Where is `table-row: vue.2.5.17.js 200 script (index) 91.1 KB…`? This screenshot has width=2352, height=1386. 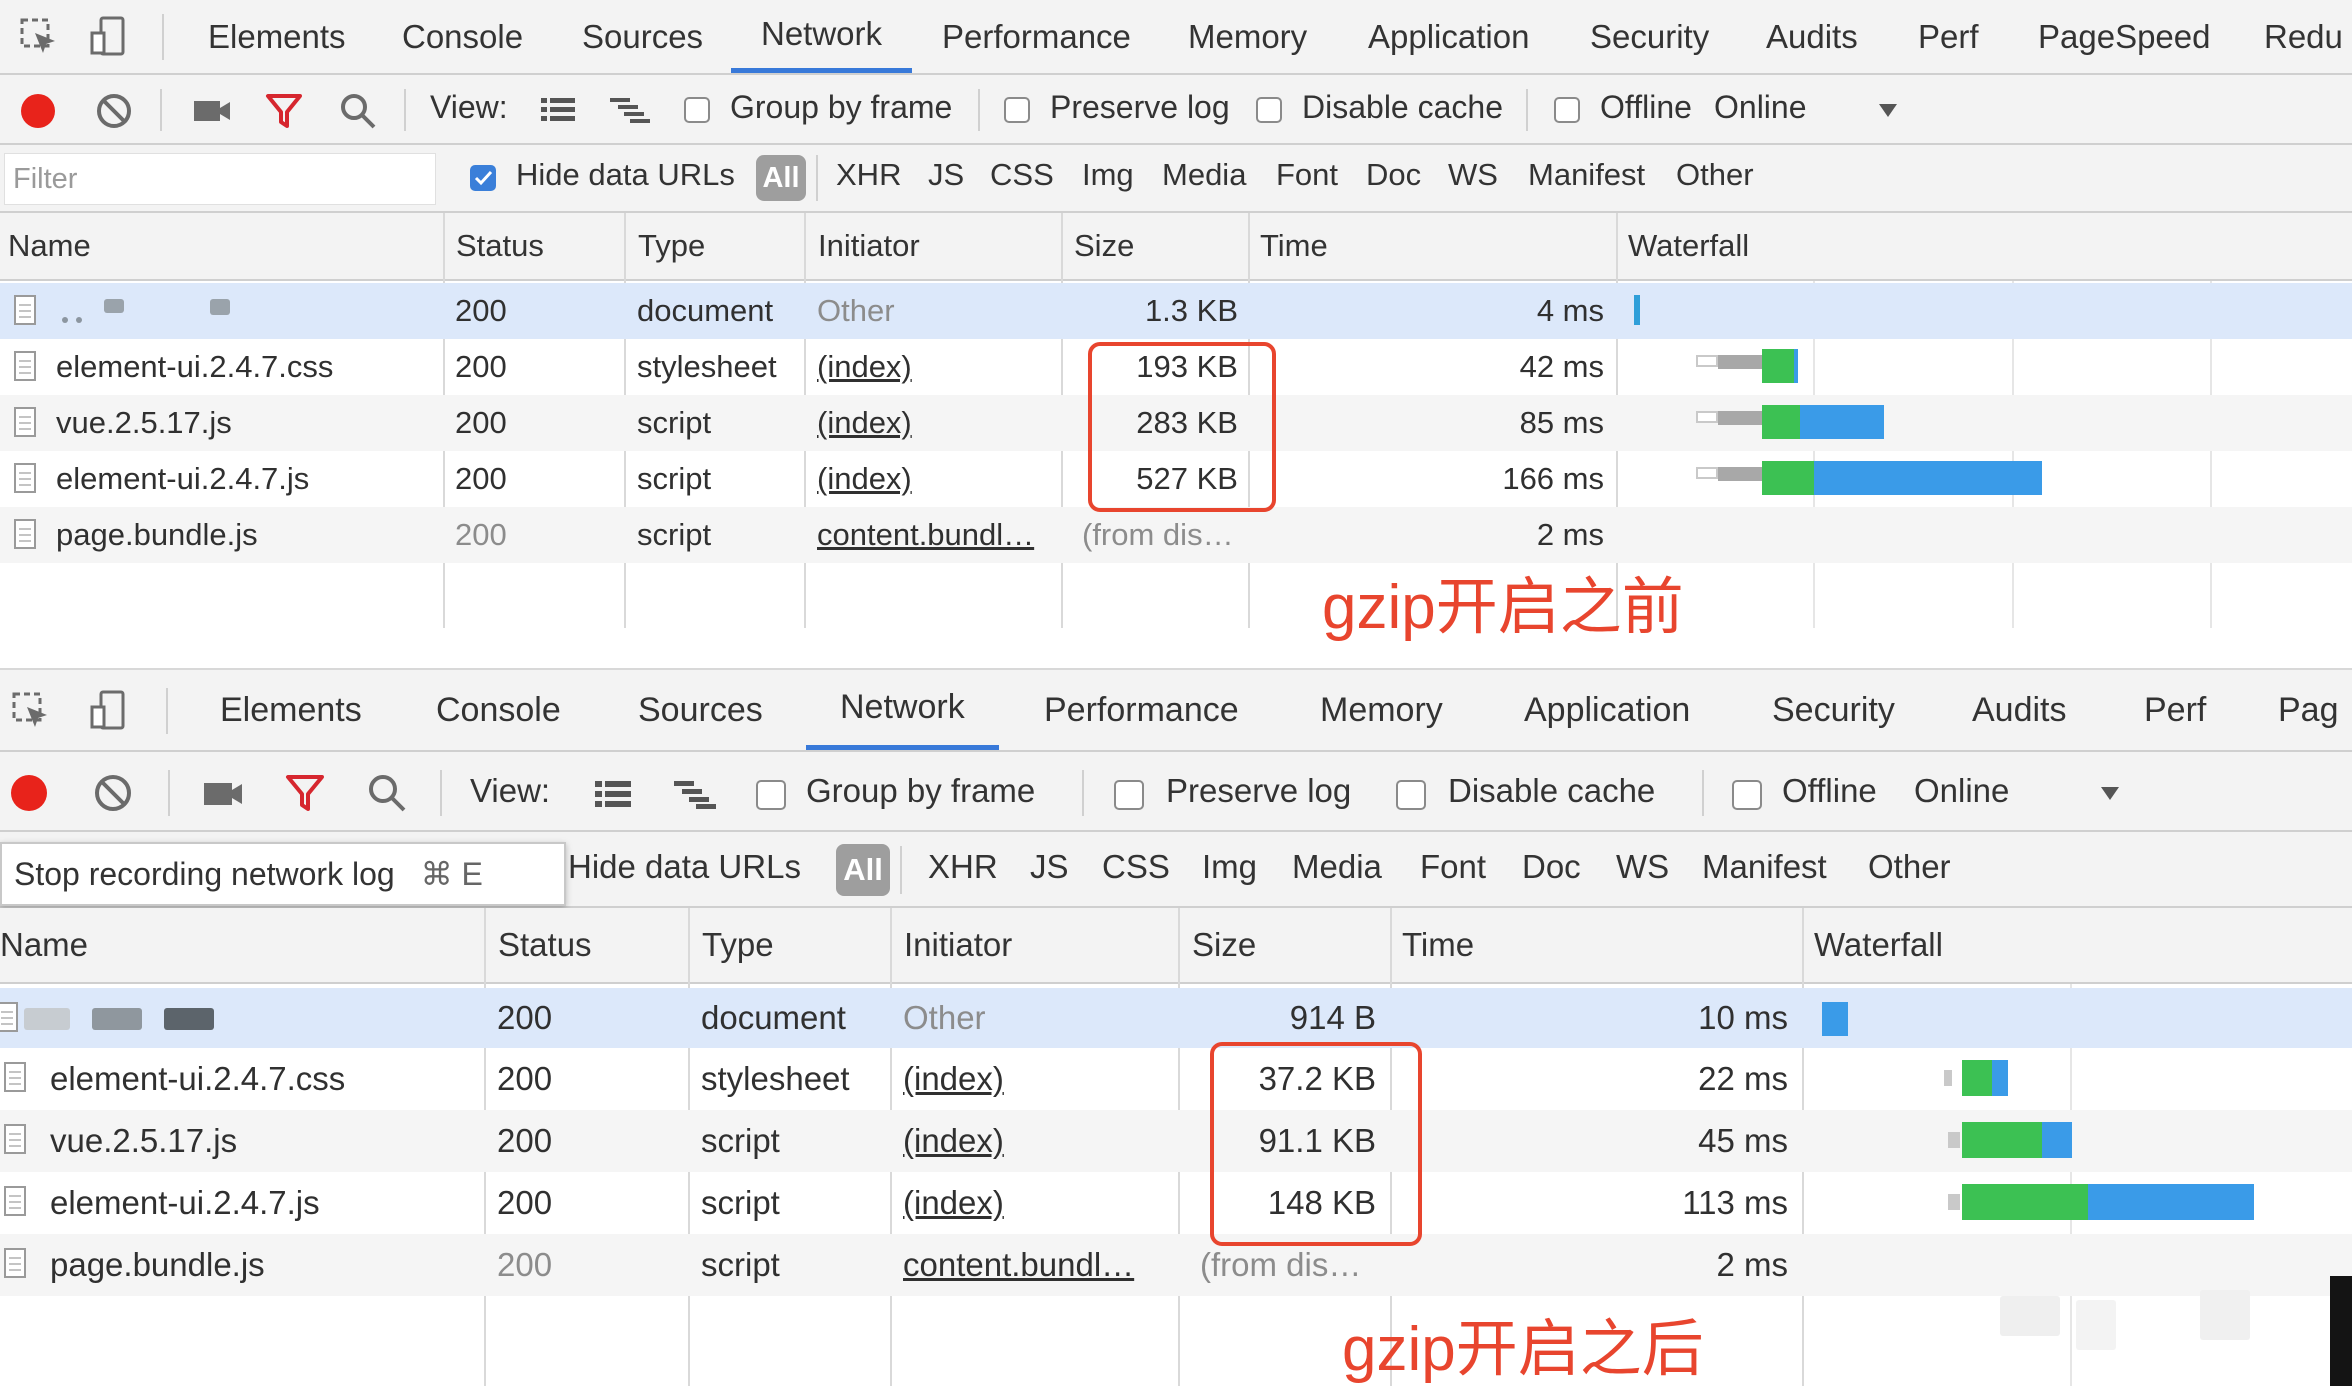 table-row: vue.2.5.17.js 200 script (index) 91.1 KB… is located at coordinates (1176, 1141).